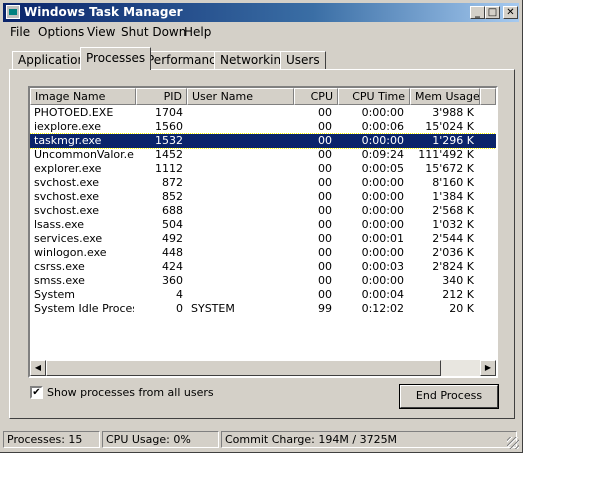  I want to click on table-row: System 4 00 0:00:04 212 K, so click(263, 295).